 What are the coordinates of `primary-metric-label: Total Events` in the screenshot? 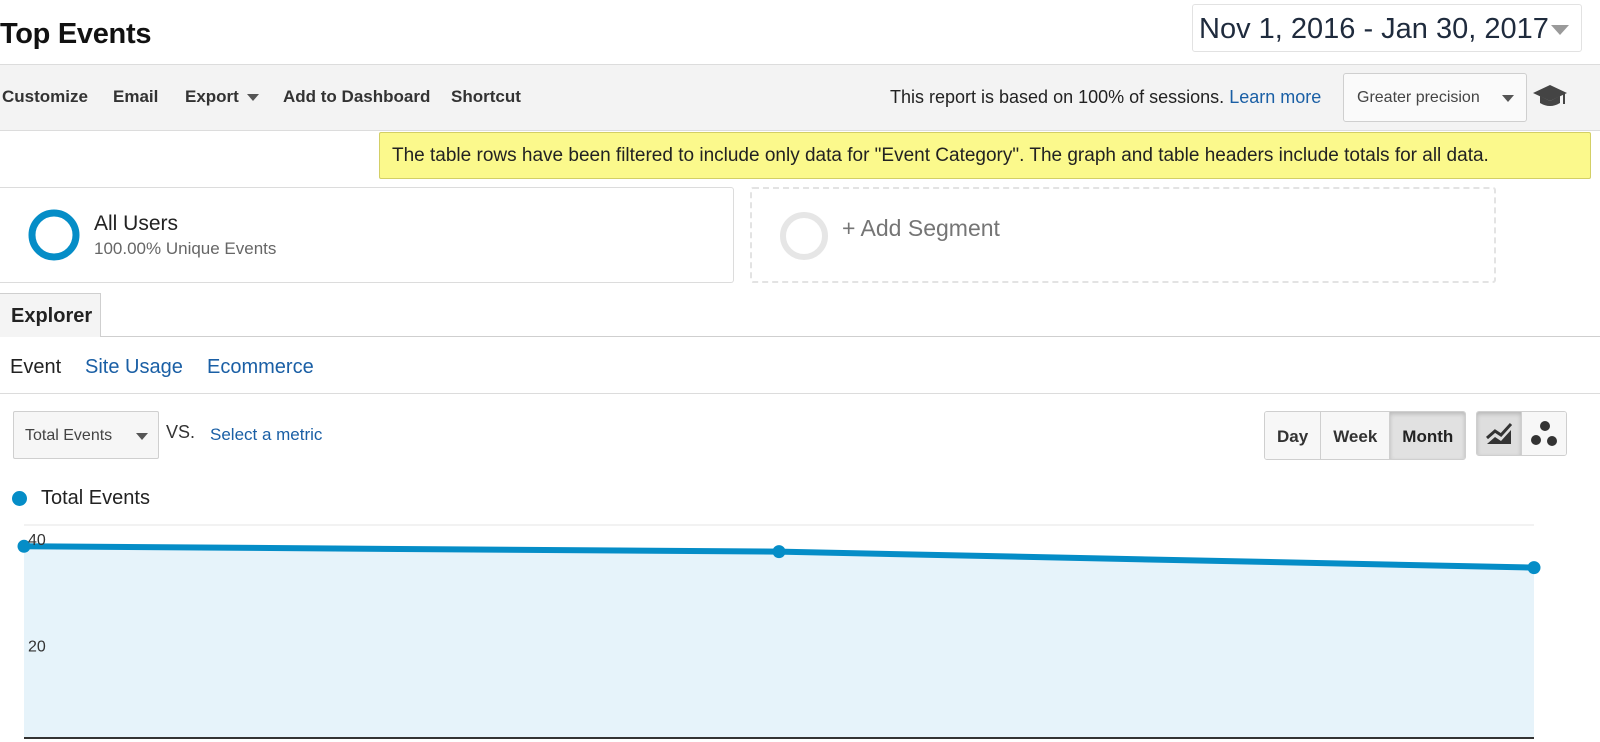 It's located at (69, 435).